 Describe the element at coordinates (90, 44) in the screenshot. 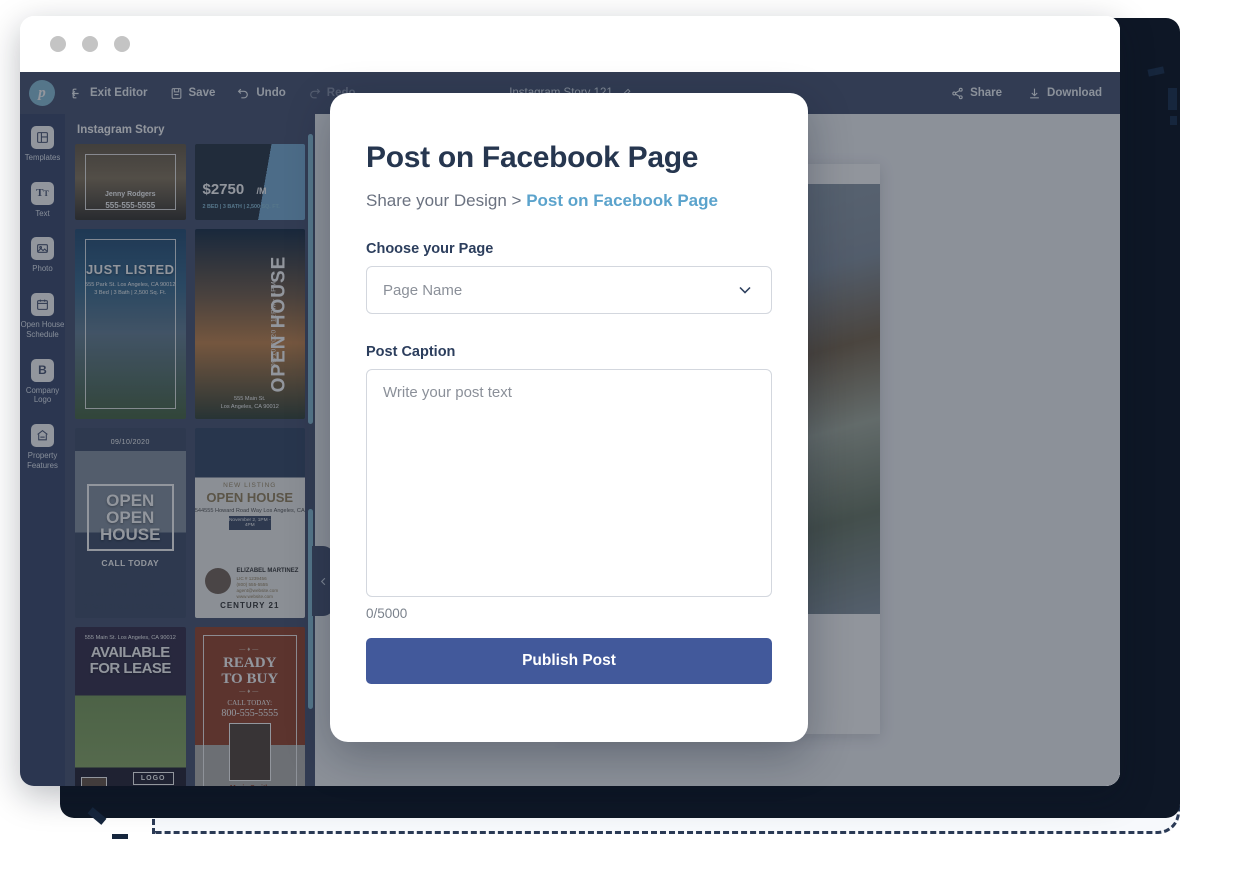

I see `window-minimize-dot` at that location.